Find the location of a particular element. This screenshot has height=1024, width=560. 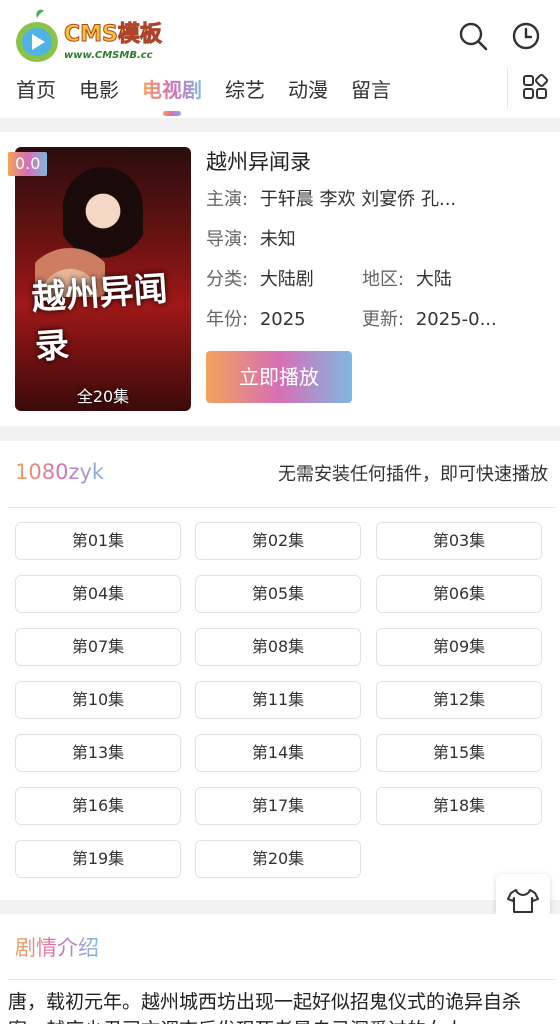

nav-divider is located at coordinates (507, 88).